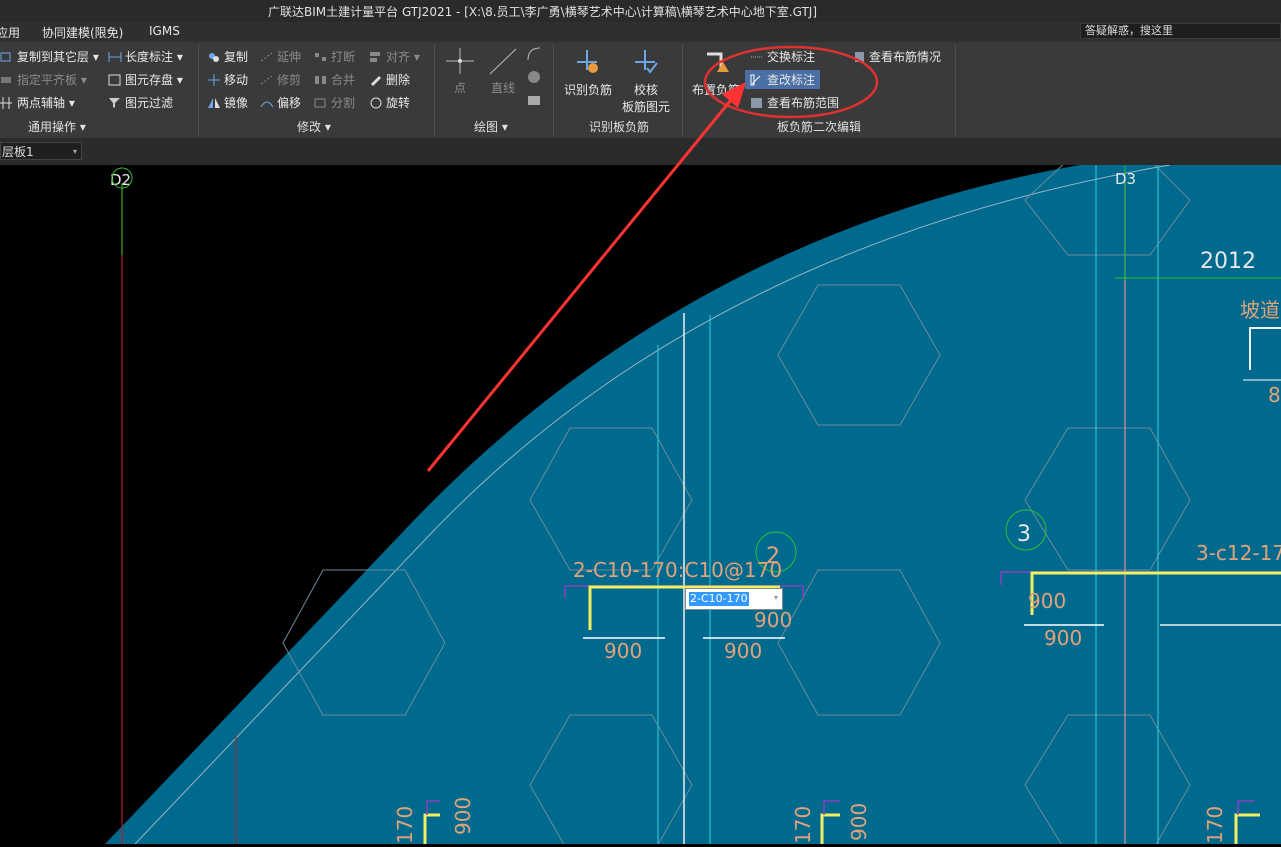  I want to click on highlight-ellipse, so click(791, 82).